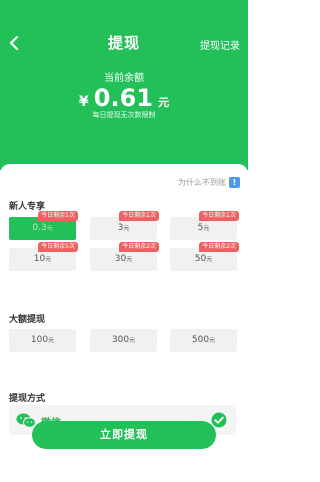 Image resolution: width=320 pixels, height=482 pixels. I want to click on amount-option: 10元 今日剩余5次, so click(43, 256).